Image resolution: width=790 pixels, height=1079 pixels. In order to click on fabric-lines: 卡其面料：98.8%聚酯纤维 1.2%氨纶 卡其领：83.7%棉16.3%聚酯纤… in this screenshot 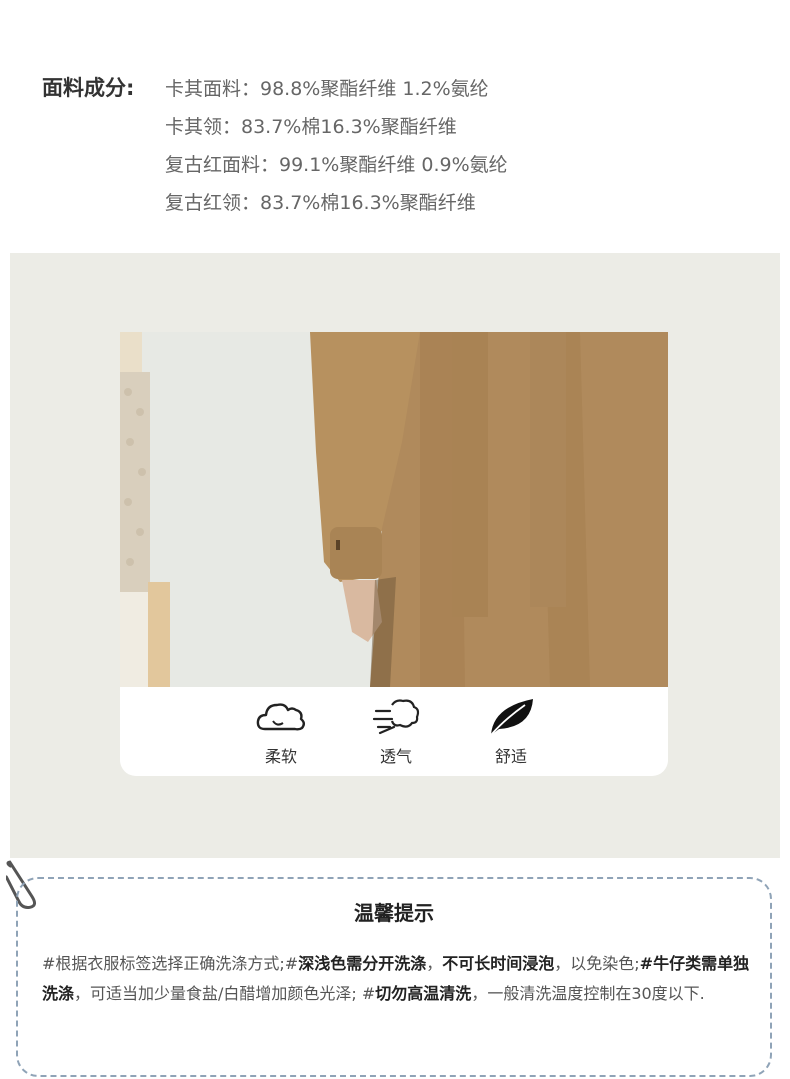, I will do `click(336, 146)`.